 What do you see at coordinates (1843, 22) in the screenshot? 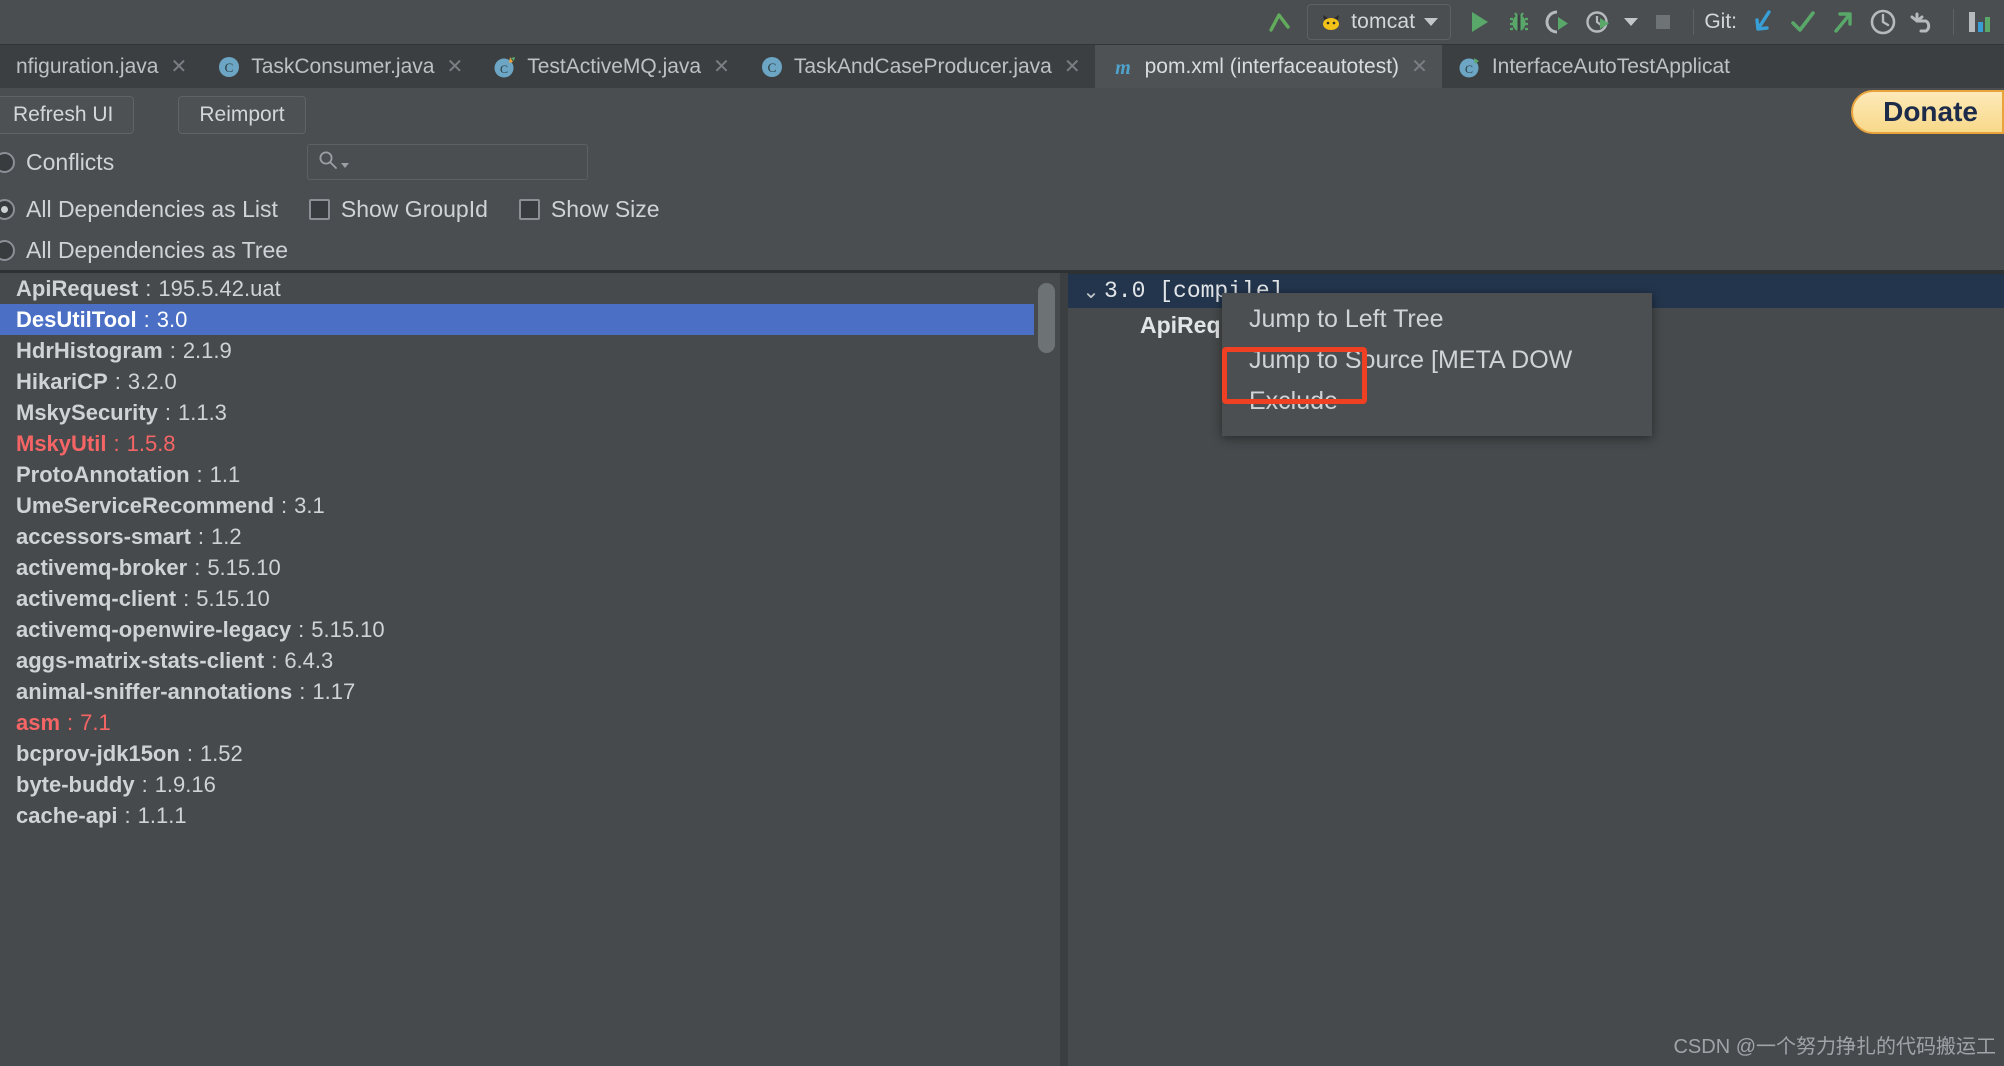
I see `push-arrow-icon` at bounding box center [1843, 22].